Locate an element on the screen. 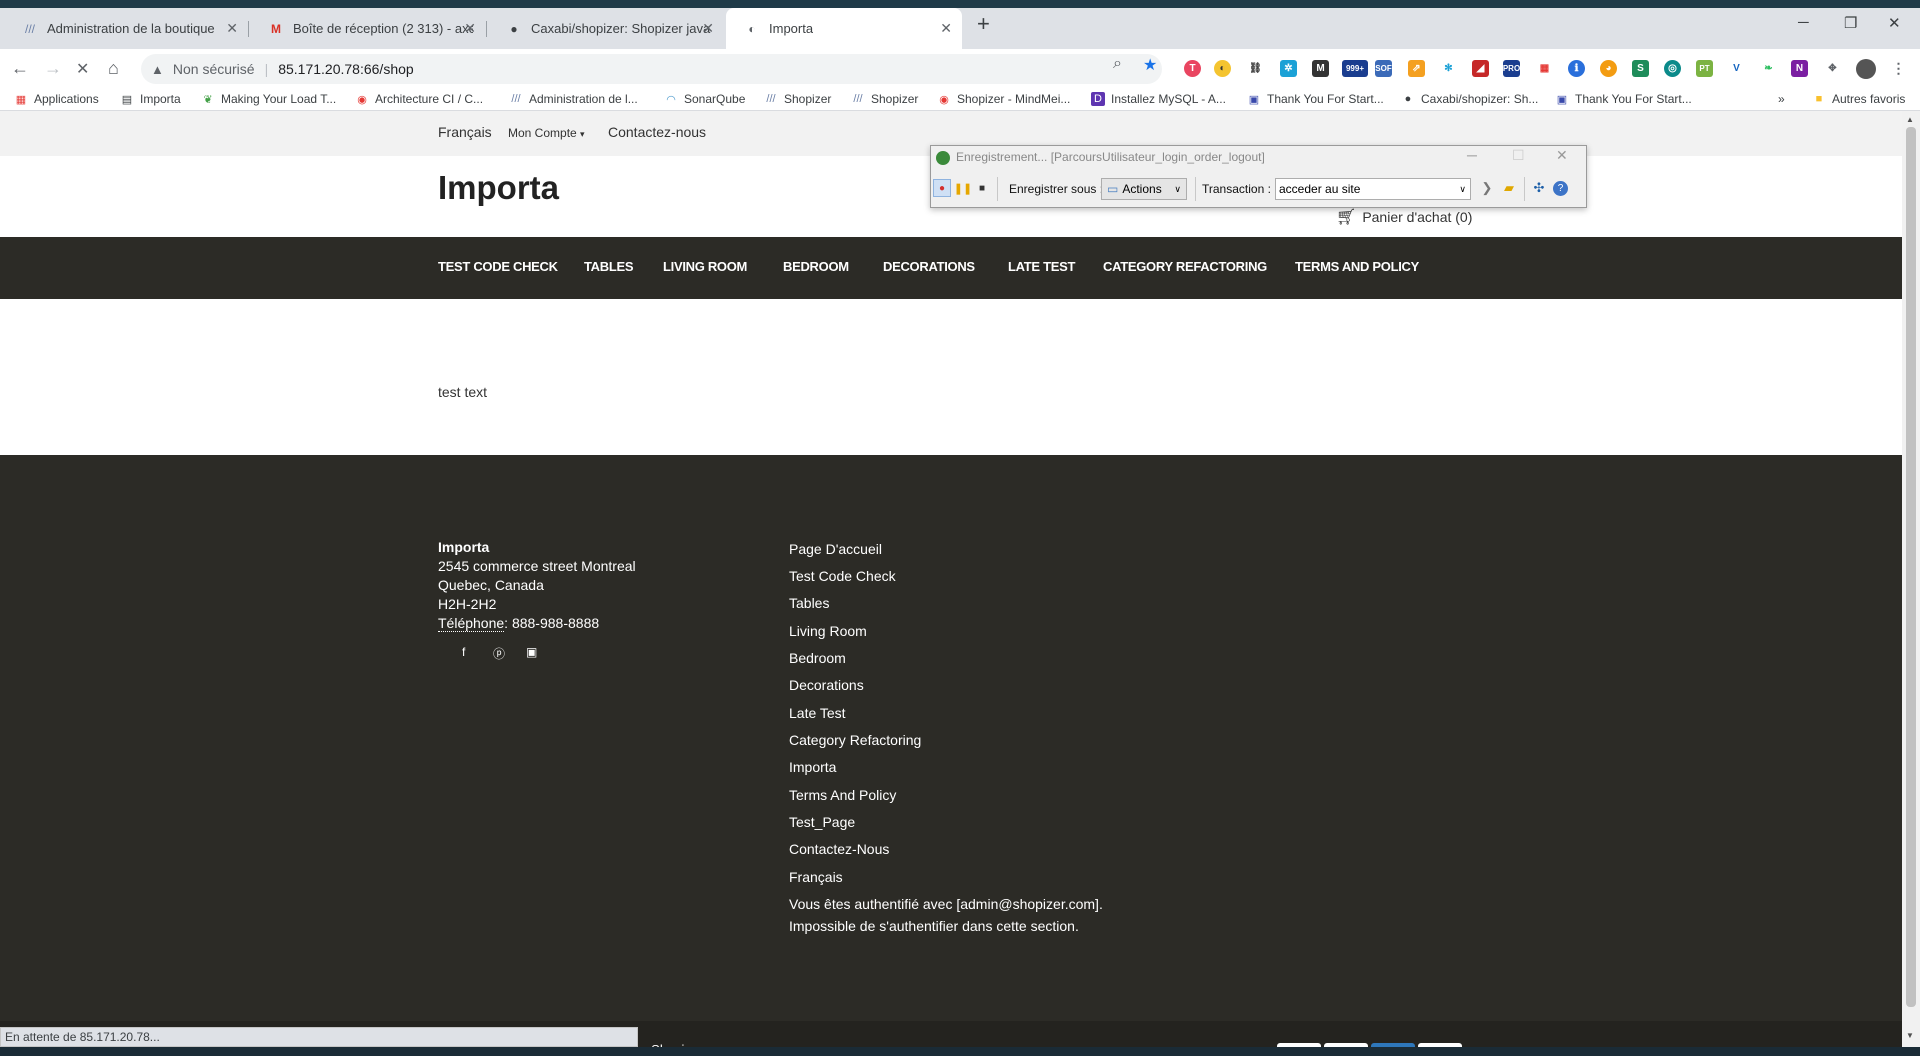 This screenshot has width=1920, height=1056. nav-tables: TABLES is located at coordinates (609, 266).